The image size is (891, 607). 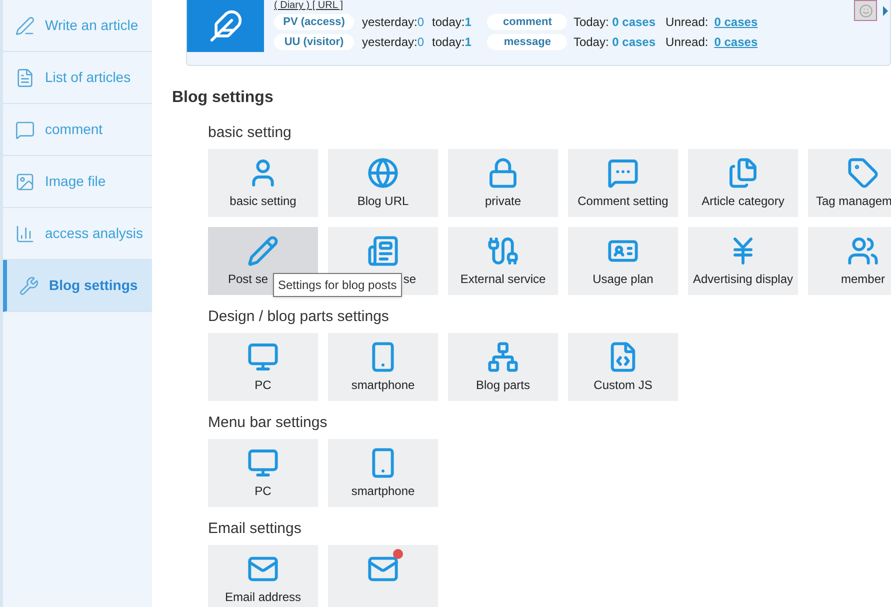 I want to click on stat-label: UU (visitor), so click(x=314, y=42).